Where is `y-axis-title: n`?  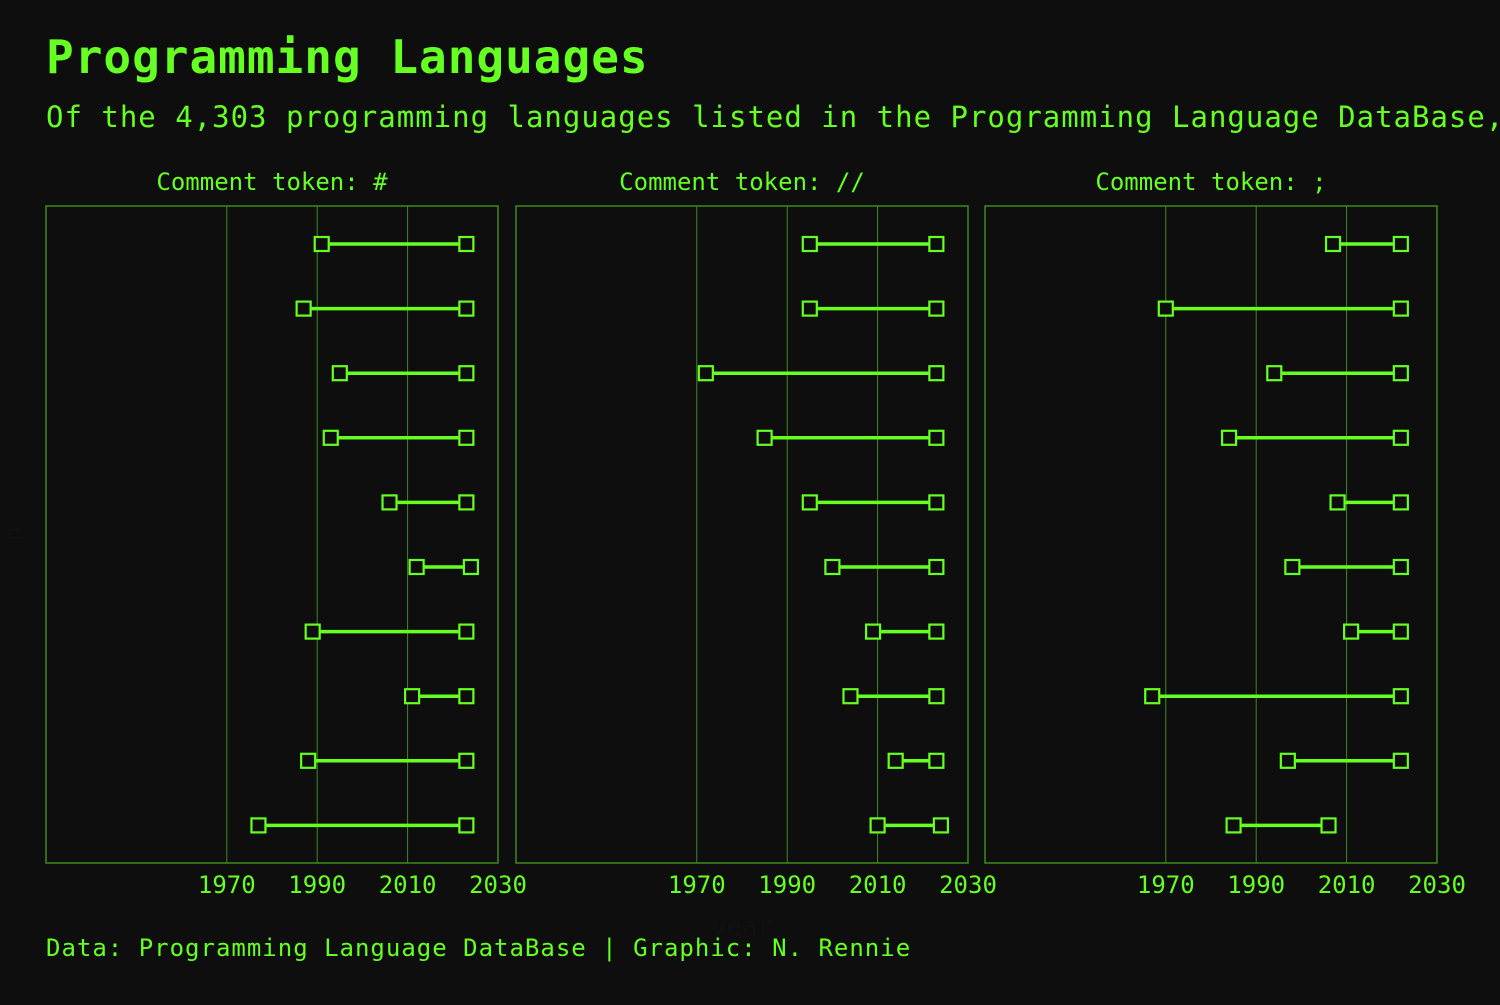 y-axis-title: n is located at coordinates (14, 534).